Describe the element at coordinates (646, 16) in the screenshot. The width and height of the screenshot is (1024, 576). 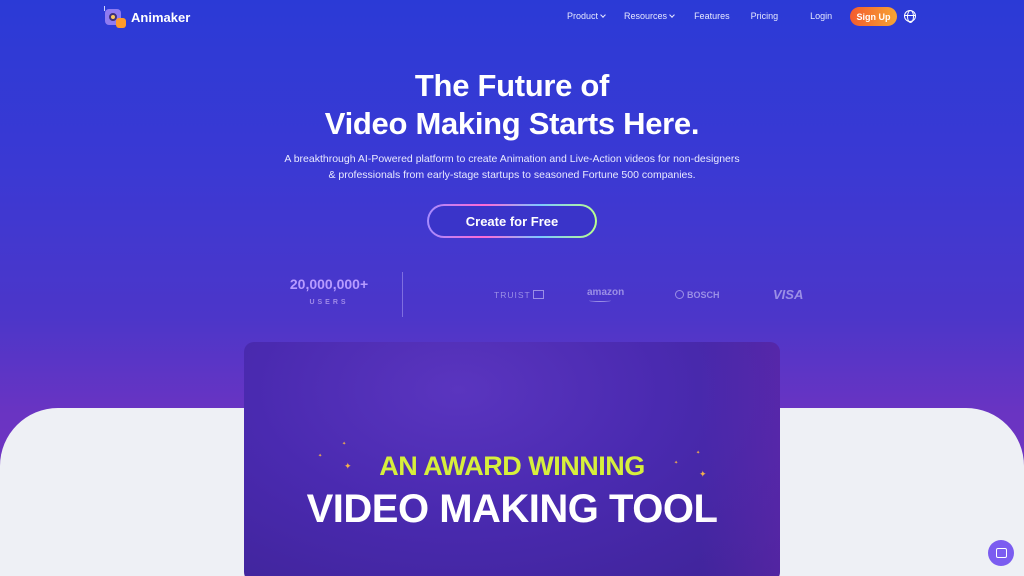
I see `nav-label: Resources` at that location.